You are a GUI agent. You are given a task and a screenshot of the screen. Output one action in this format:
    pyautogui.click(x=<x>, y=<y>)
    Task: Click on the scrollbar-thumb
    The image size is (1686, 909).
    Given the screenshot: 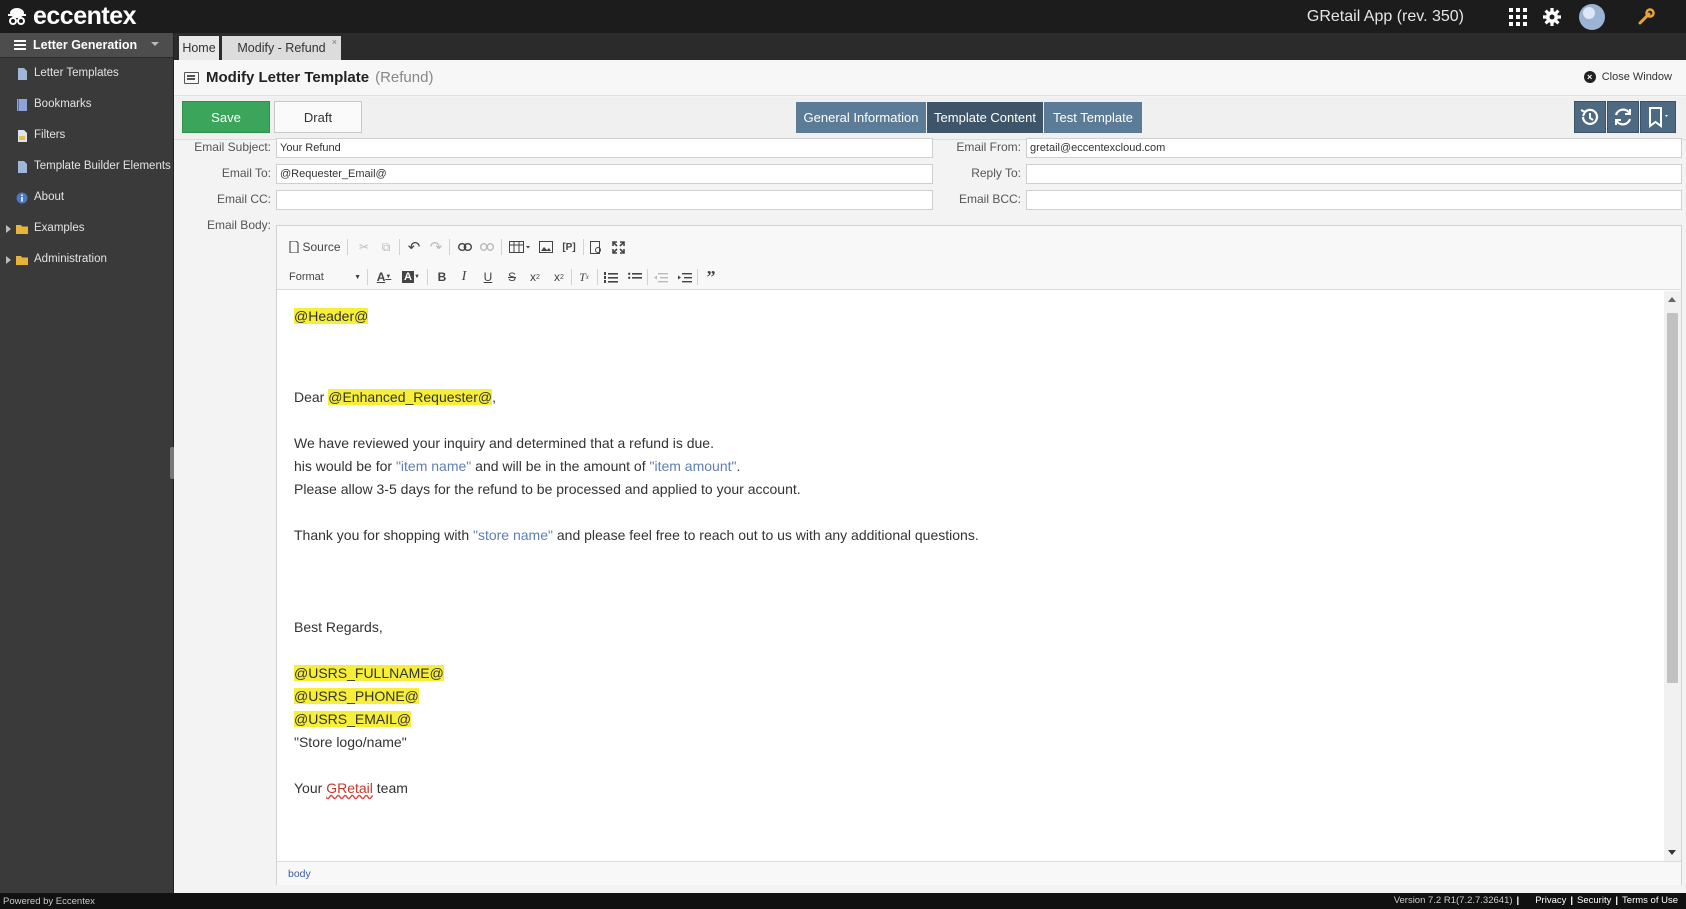 What is the action you would take?
    pyautogui.click(x=1672, y=498)
    